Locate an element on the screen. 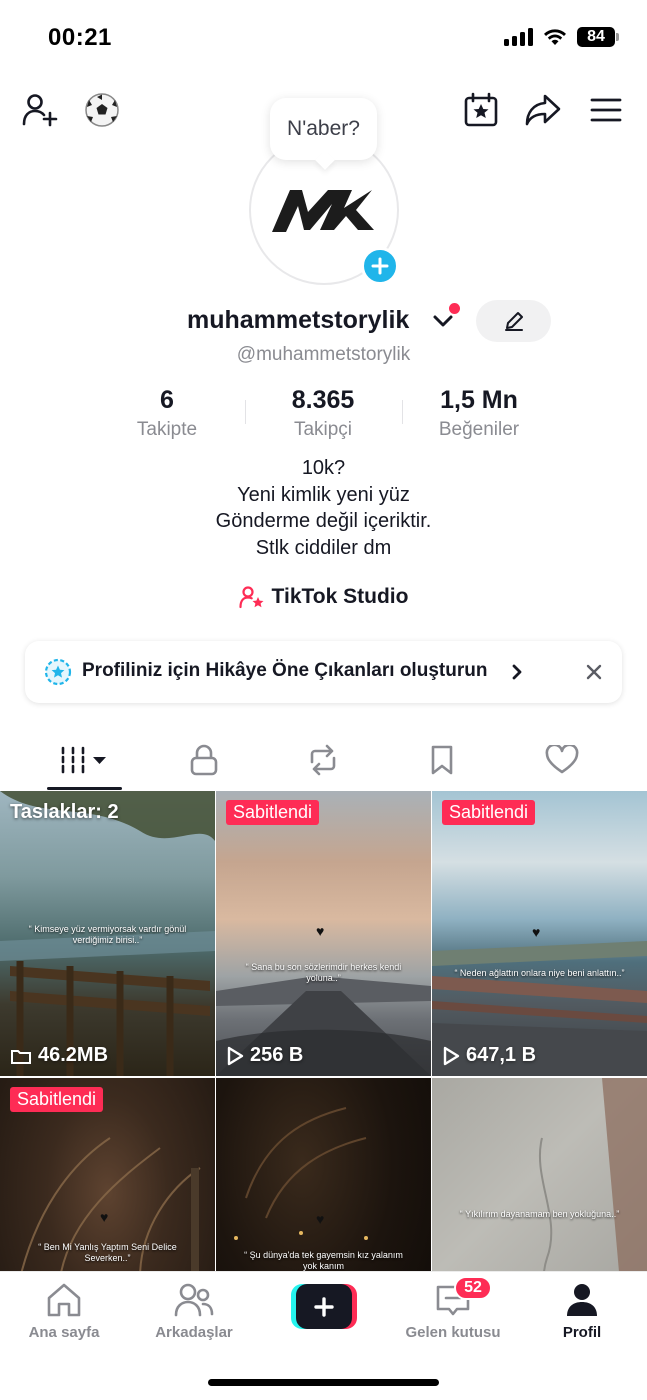 The height and width of the screenshot is (1400, 647). favorite-team-button is located at coordinates (102, 110).